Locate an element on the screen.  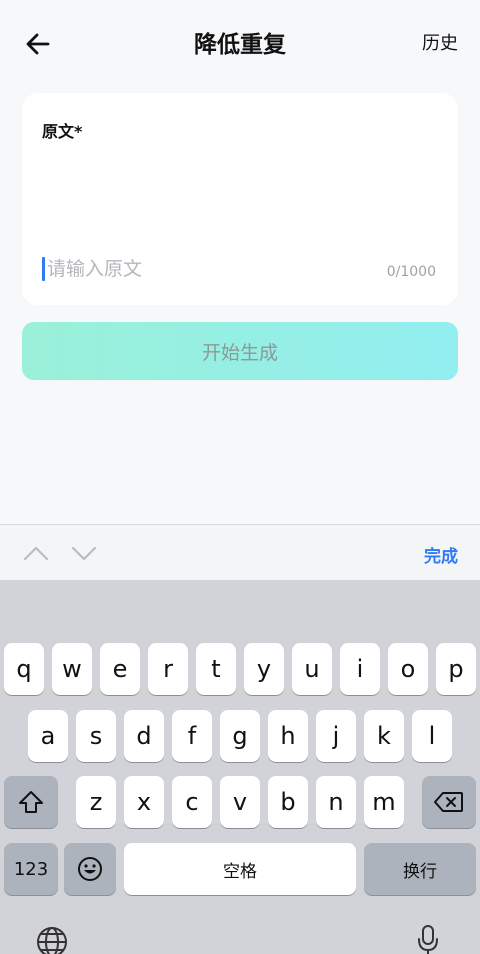
key-p: p is located at coordinates (456, 669).